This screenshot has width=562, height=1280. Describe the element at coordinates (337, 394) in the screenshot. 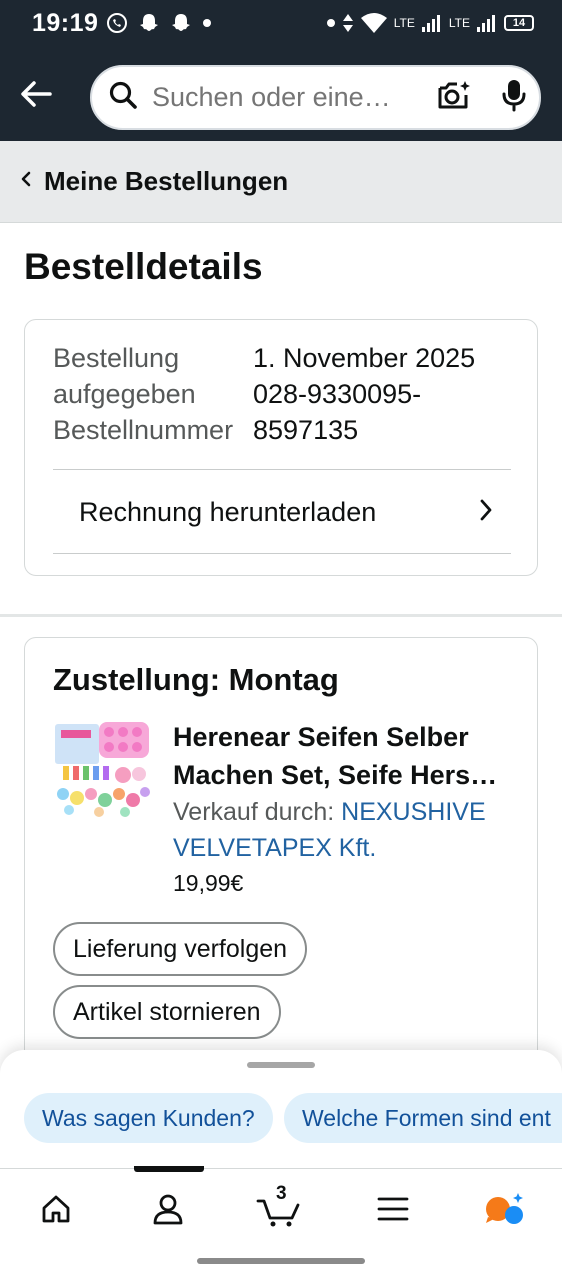

I see `order-number-part: 028-9330095-` at that location.